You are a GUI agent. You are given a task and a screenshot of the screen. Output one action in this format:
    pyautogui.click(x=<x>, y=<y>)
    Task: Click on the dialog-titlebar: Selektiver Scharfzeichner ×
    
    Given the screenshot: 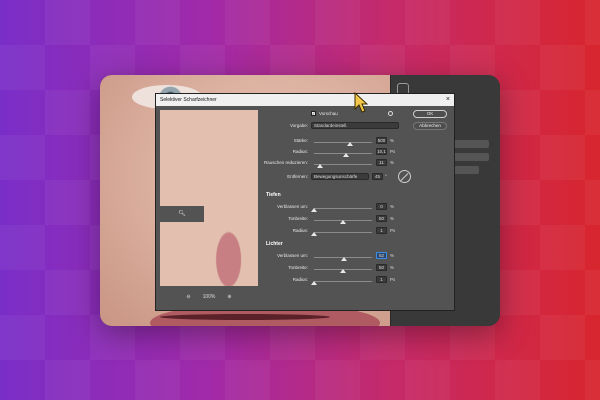 What is the action you would take?
    pyautogui.click(x=305, y=100)
    